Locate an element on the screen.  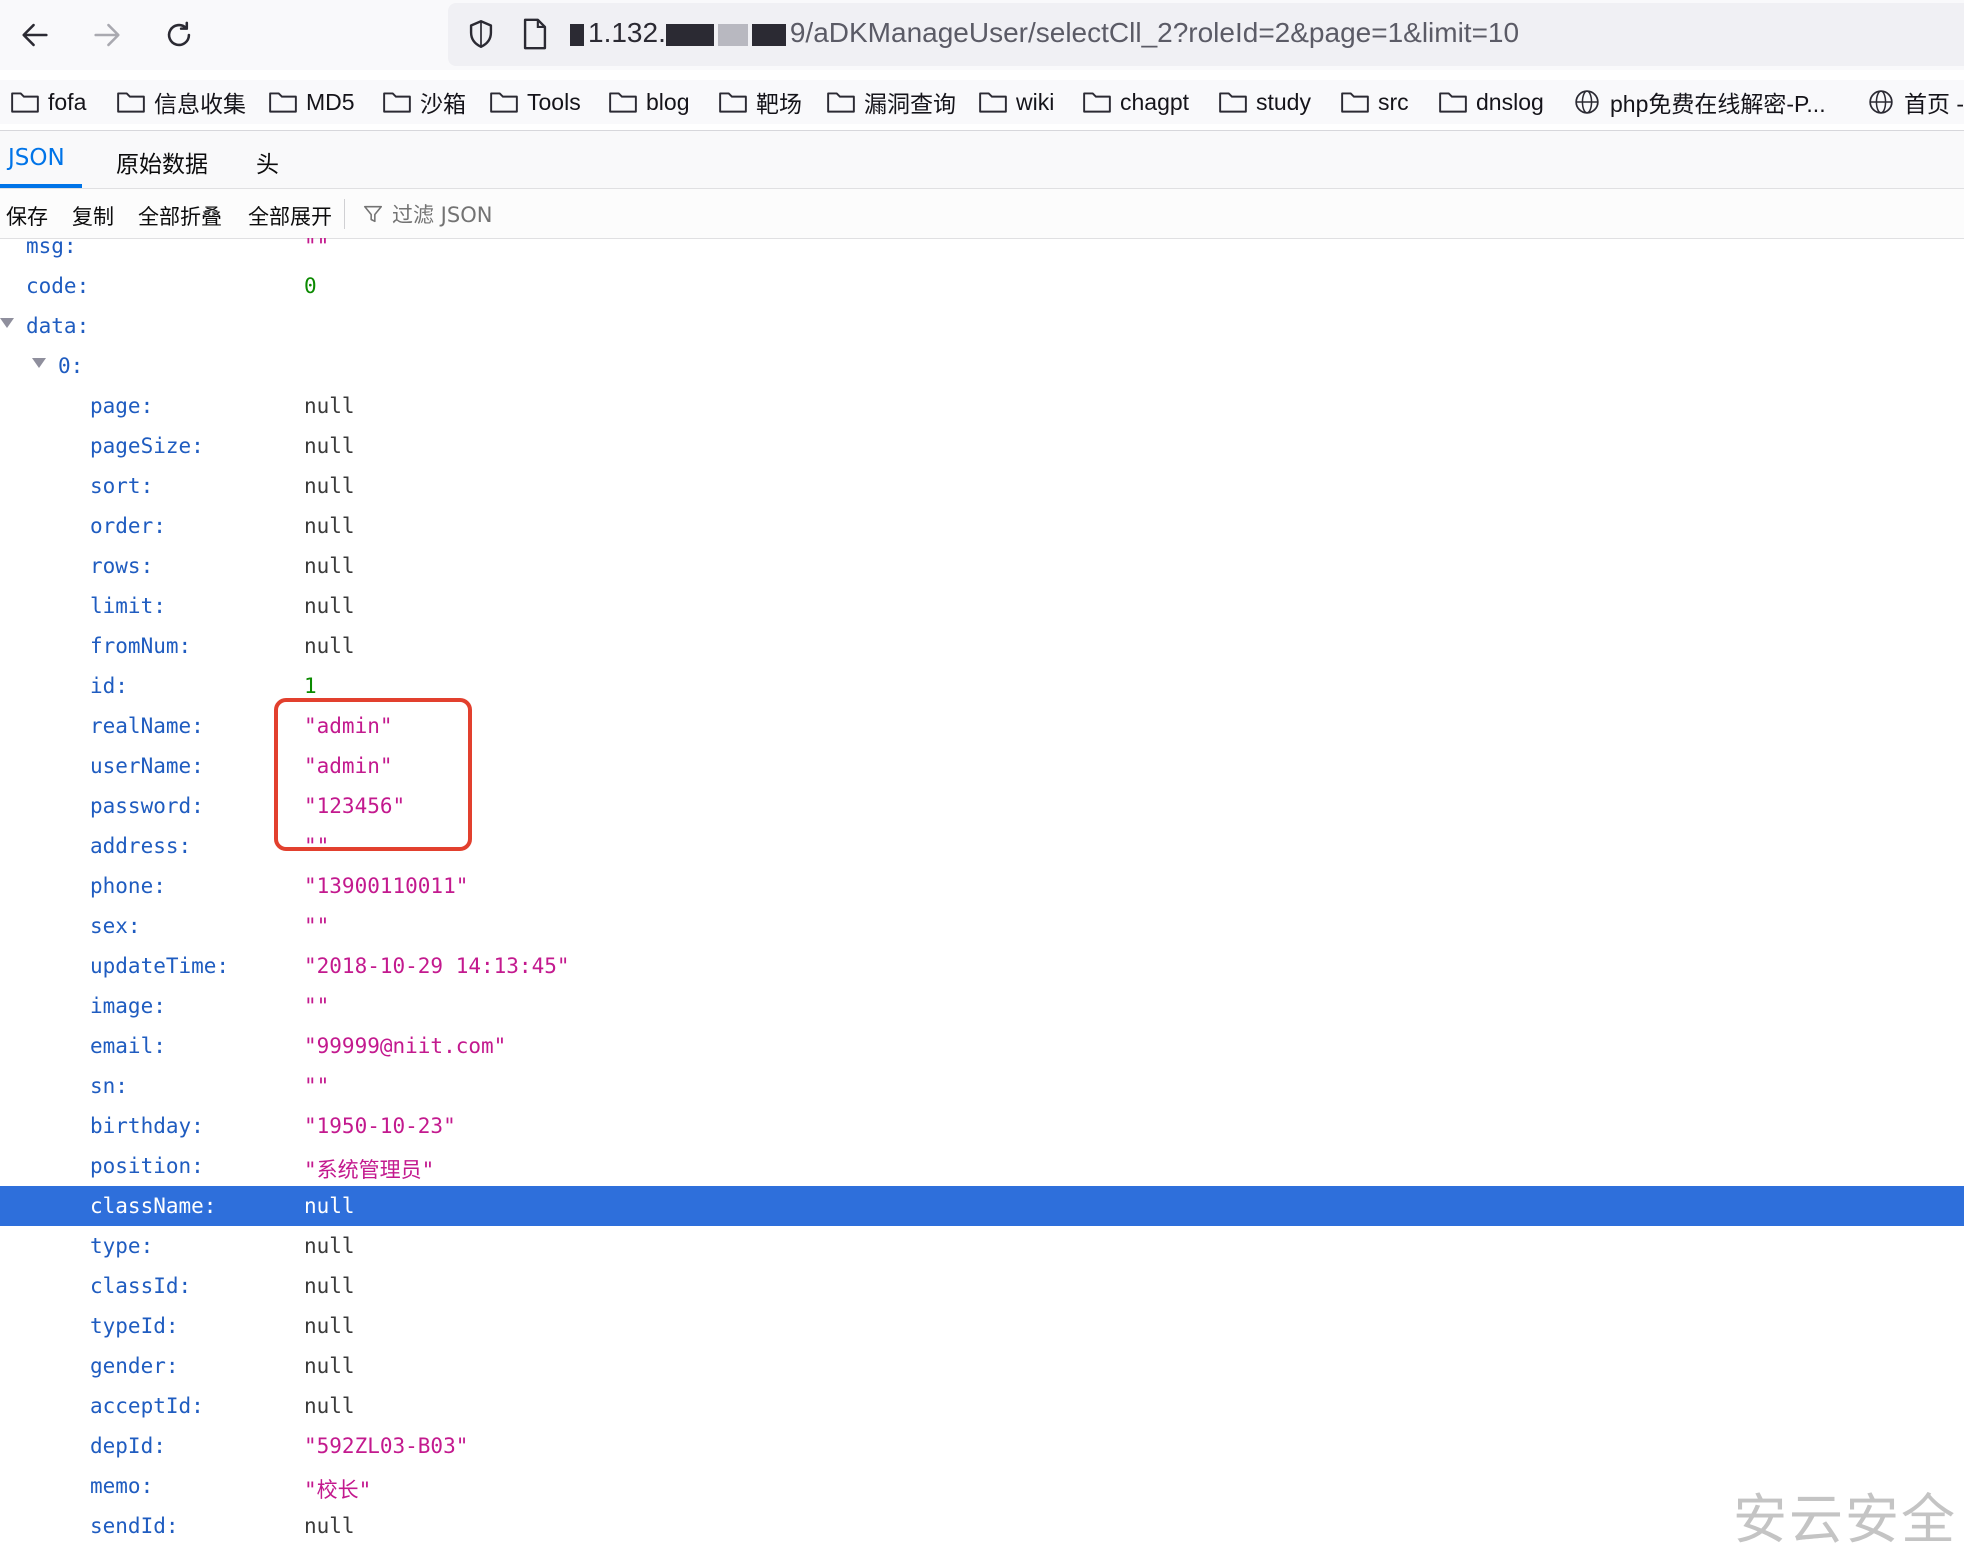
json-row: page: null is located at coordinates (982, 406).